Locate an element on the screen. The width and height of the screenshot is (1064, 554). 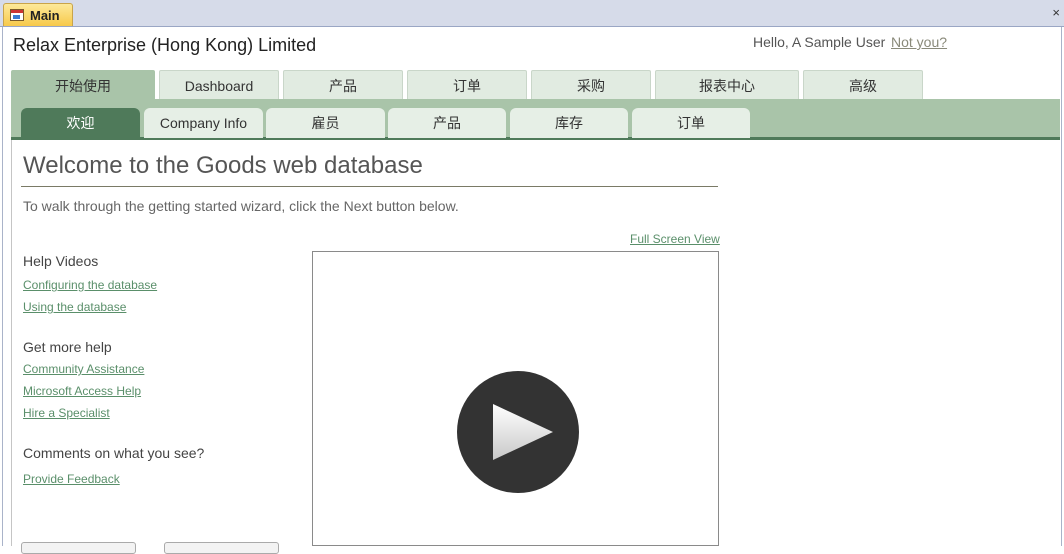
comments-heading: Comments on what you see? is located at coordinates (114, 453).